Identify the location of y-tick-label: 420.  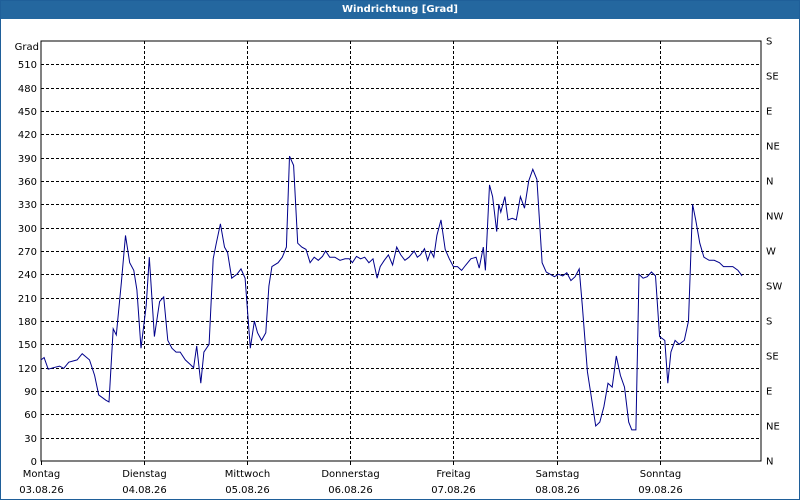
(27, 135).